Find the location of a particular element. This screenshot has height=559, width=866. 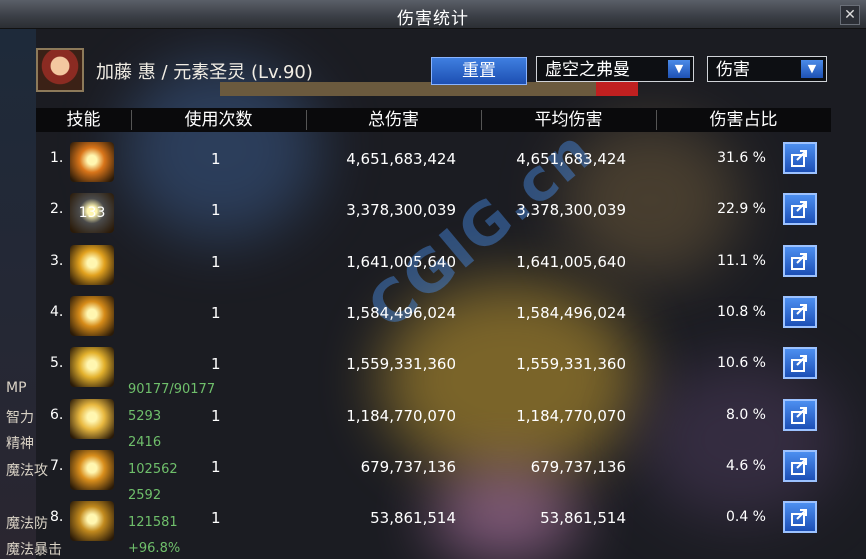

average-damage: 1,559,331,360 is located at coordinates (571, 364).